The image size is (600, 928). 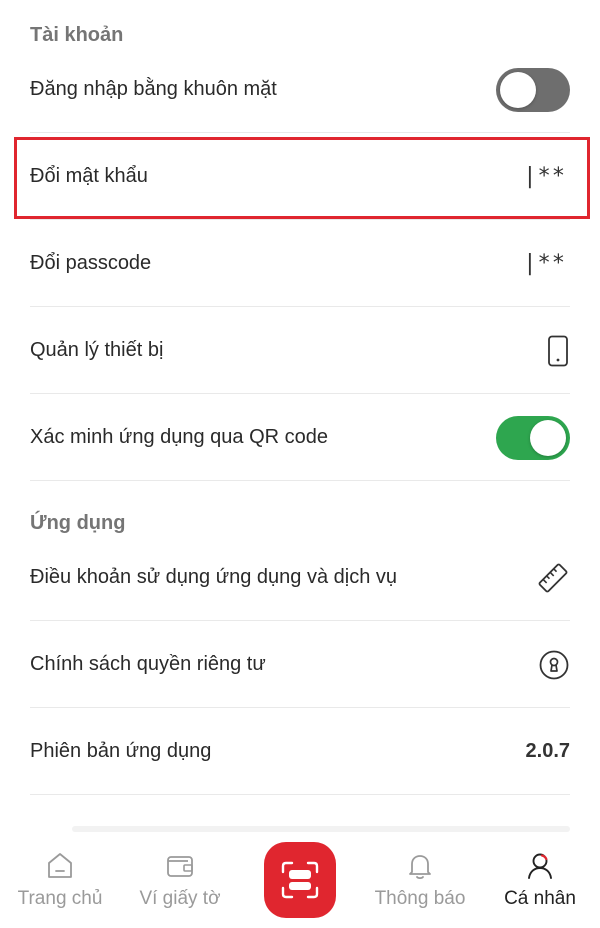 What do you see at coordinates (300, 177) in the screenshot?
I see `row-change-password: Đổi mật khẩu |**` at bounding box center [300, 177].